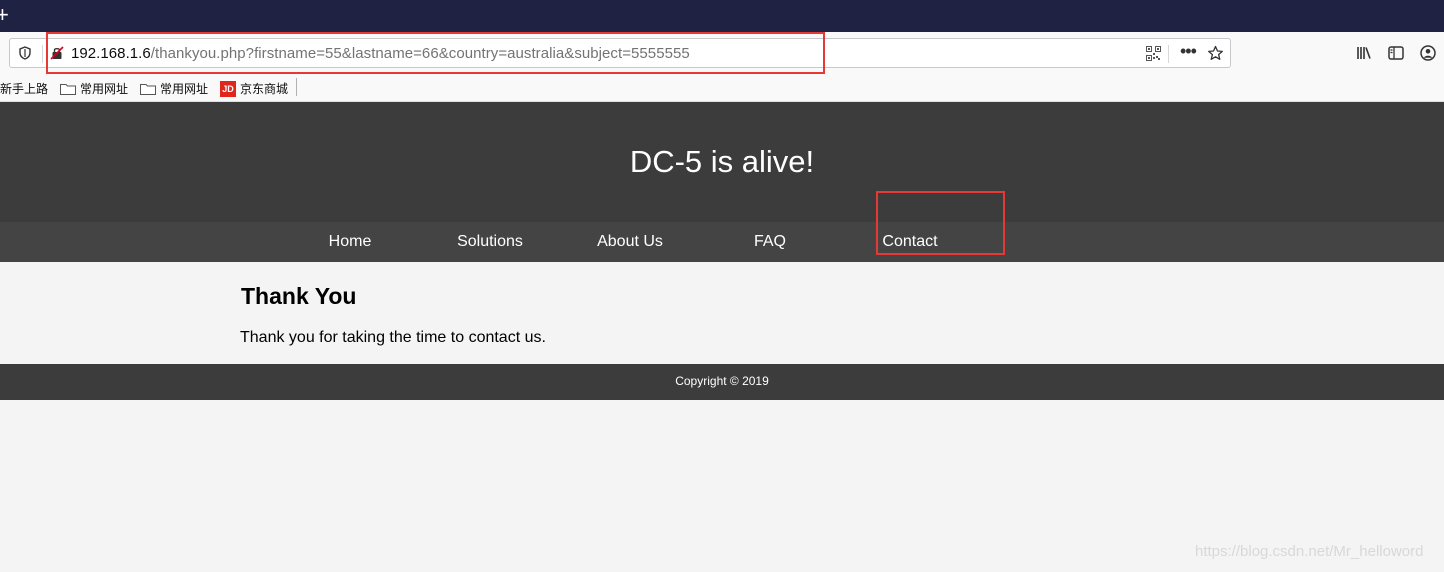 Image resolution: width=1444 pixels, height=572 pixels. I want to click on bookmarks-separator, so click(296, 87).